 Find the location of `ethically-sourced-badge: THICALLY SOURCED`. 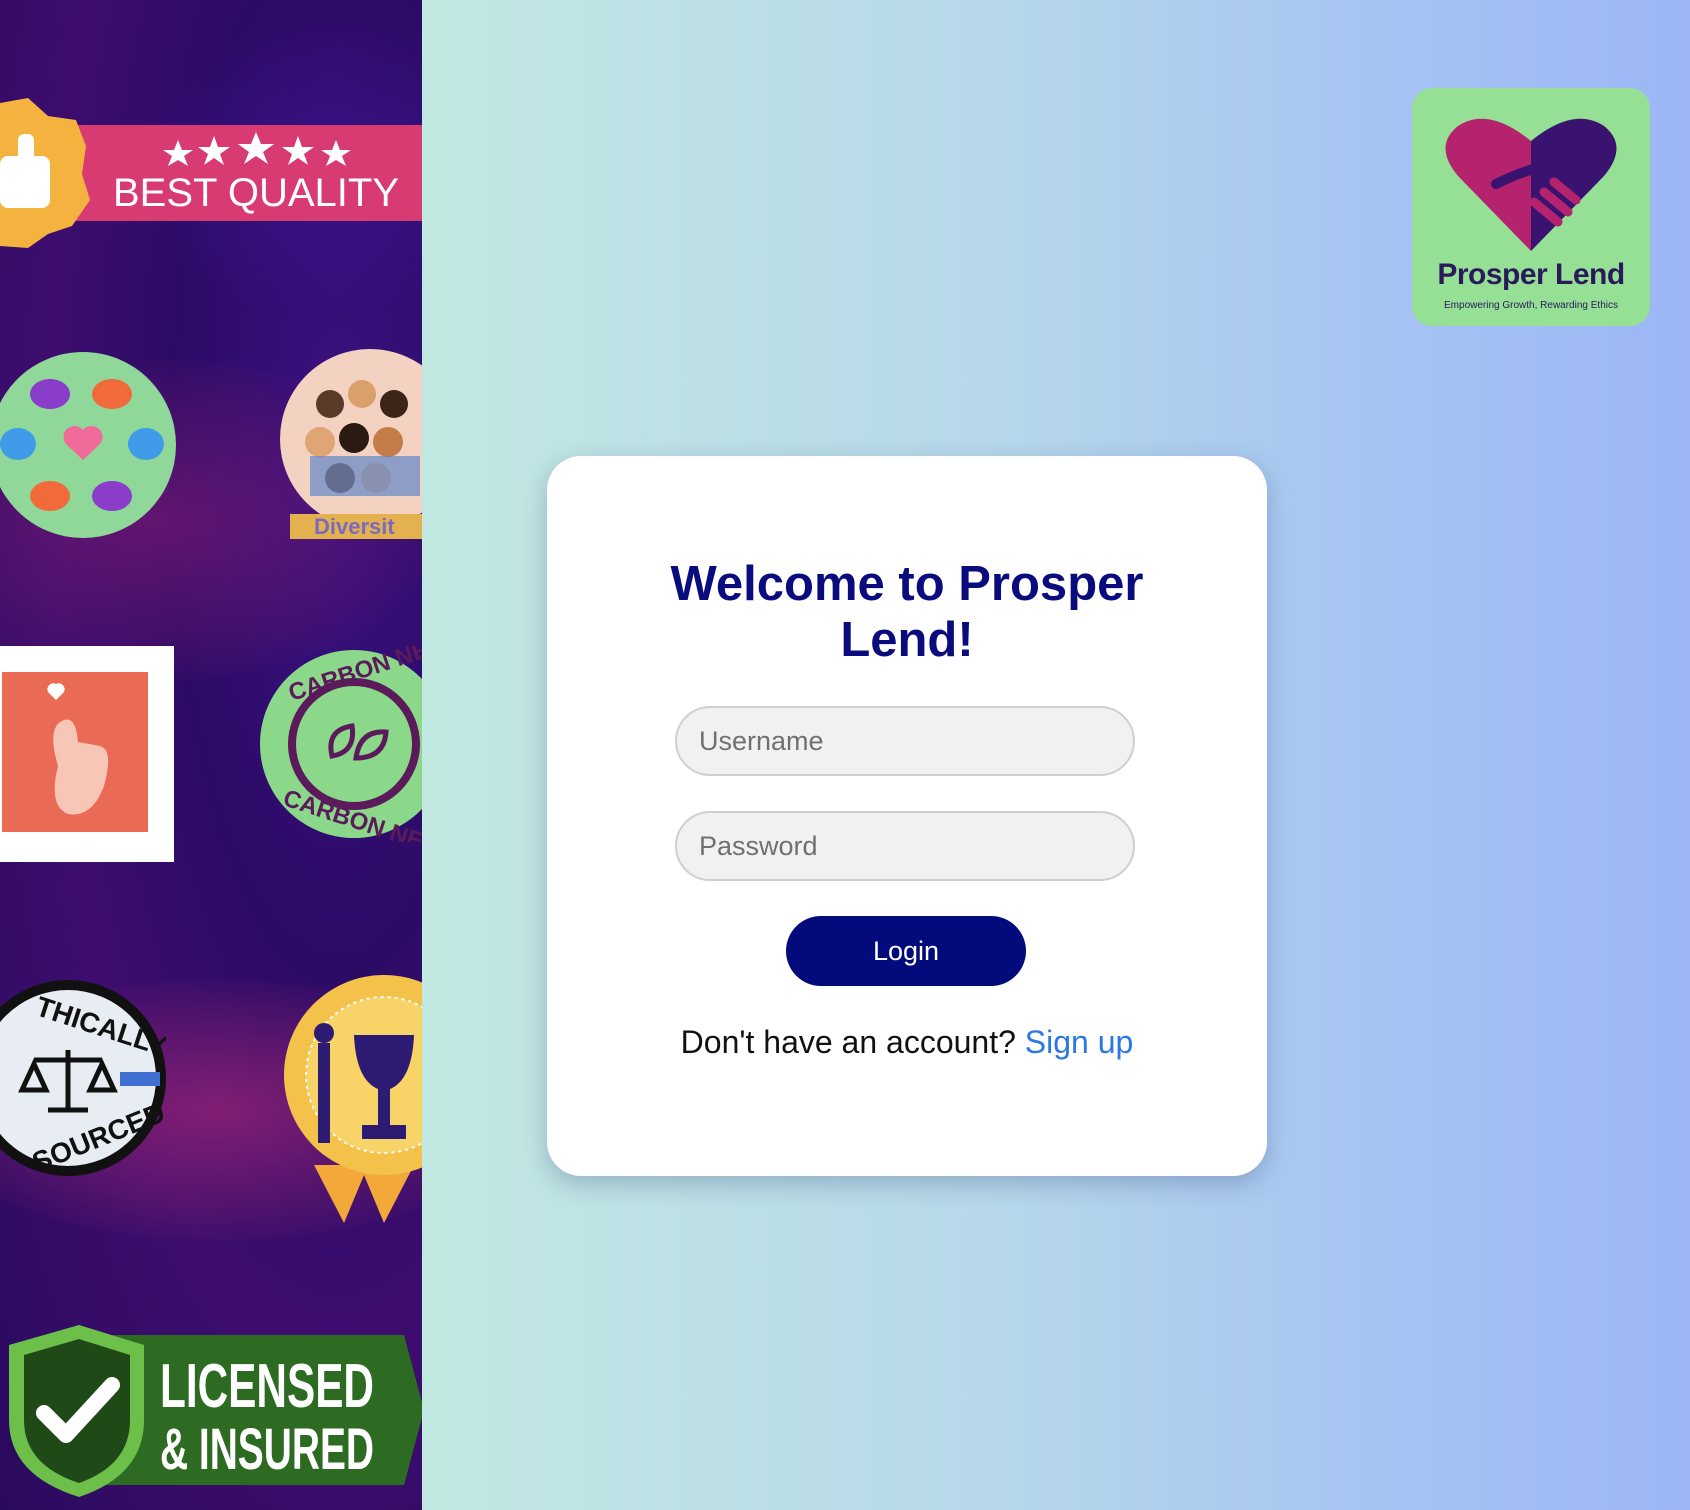

ethically-sourced-badge: THICALLY SOURCED is located at coordinates (83, 1079).